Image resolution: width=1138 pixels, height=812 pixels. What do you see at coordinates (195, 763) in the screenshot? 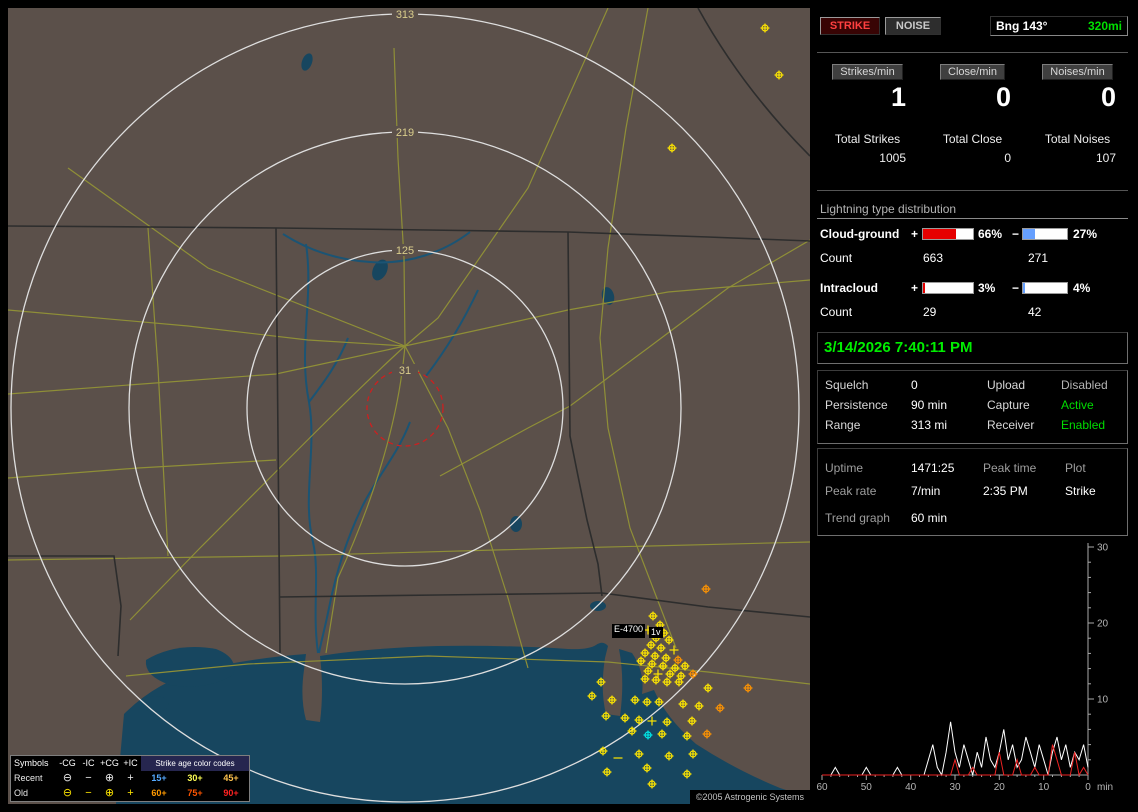
I see `legend-age-header: Strike age color codes` at bounding box center [195, 763].